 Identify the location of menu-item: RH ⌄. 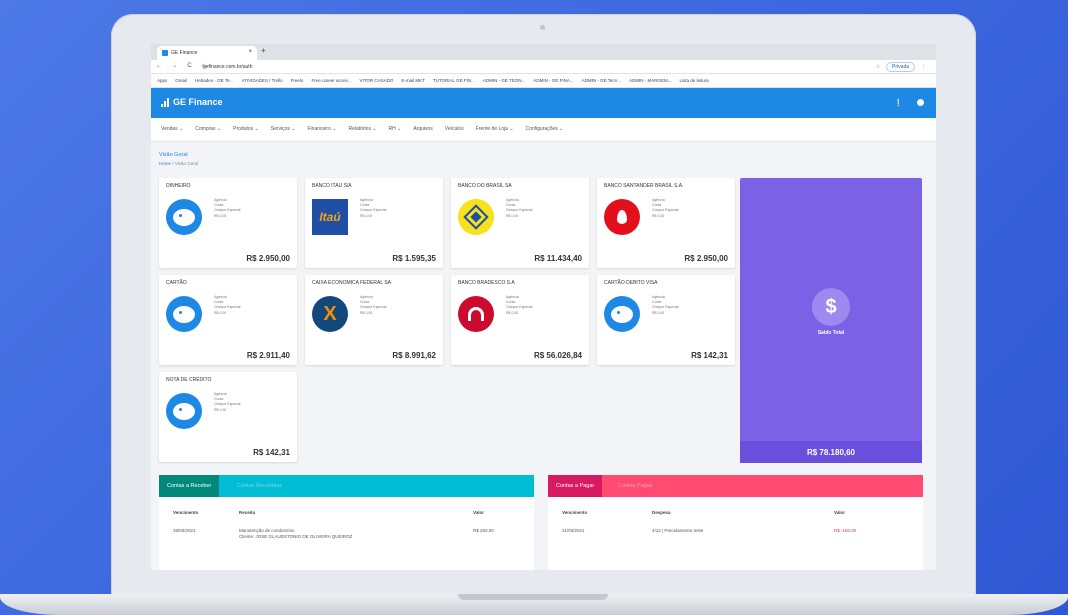
(395, 133).